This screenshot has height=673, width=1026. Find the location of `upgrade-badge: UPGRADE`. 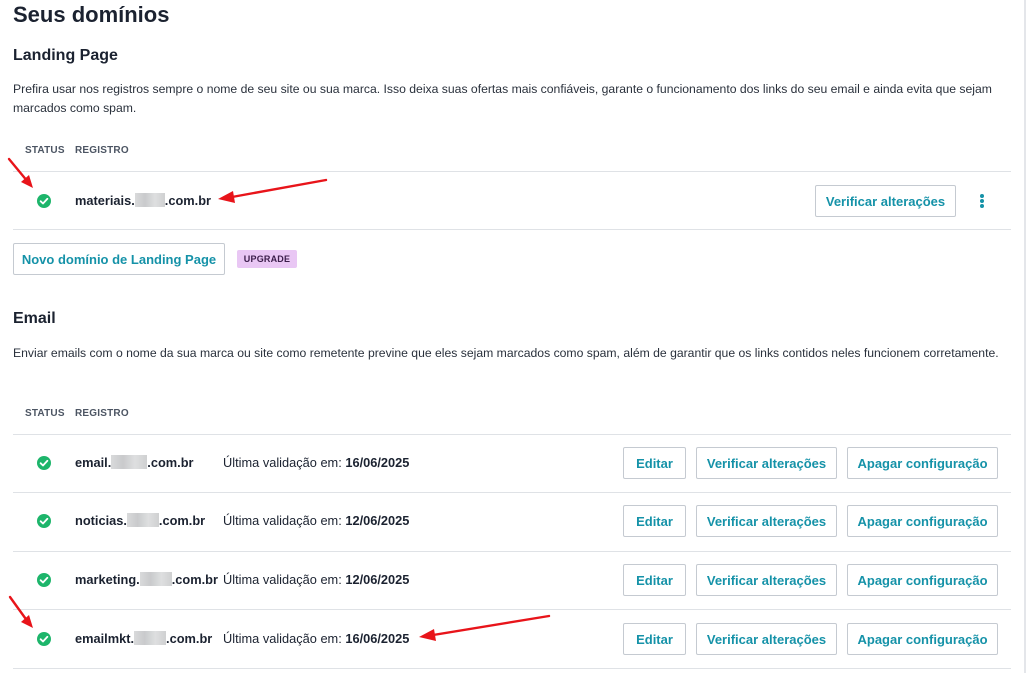

upgrade-badge: UPGRADE is located at coordinates (267, 259).